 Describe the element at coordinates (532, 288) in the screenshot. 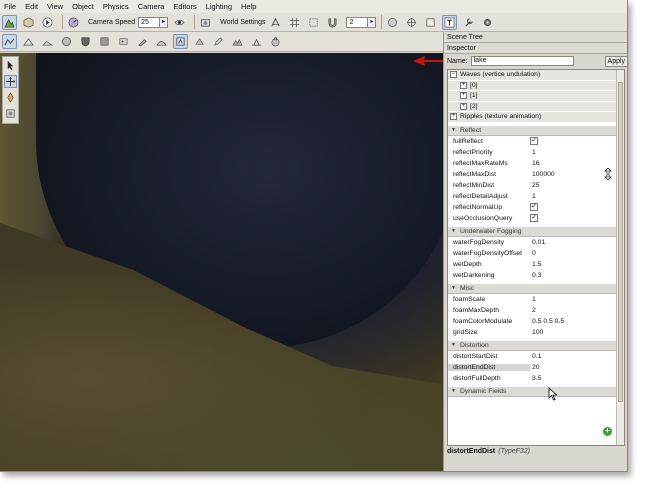

I see `section-misc: ▼ Misc` at that location.